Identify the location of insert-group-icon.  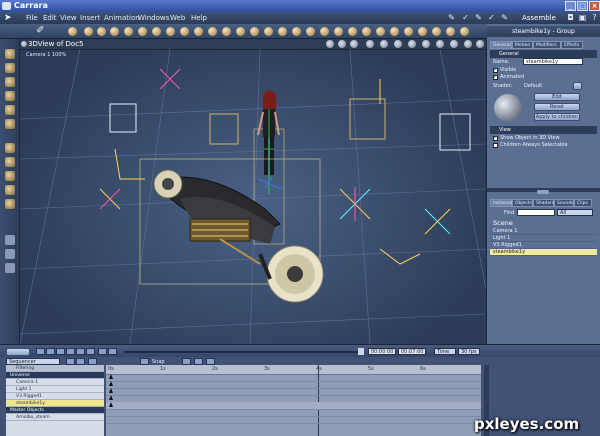
(254, 31).